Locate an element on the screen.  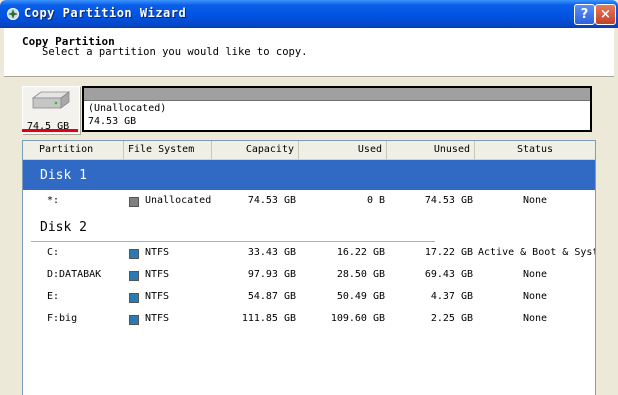
partition-usage-bar is located at coordinates (337, 94).